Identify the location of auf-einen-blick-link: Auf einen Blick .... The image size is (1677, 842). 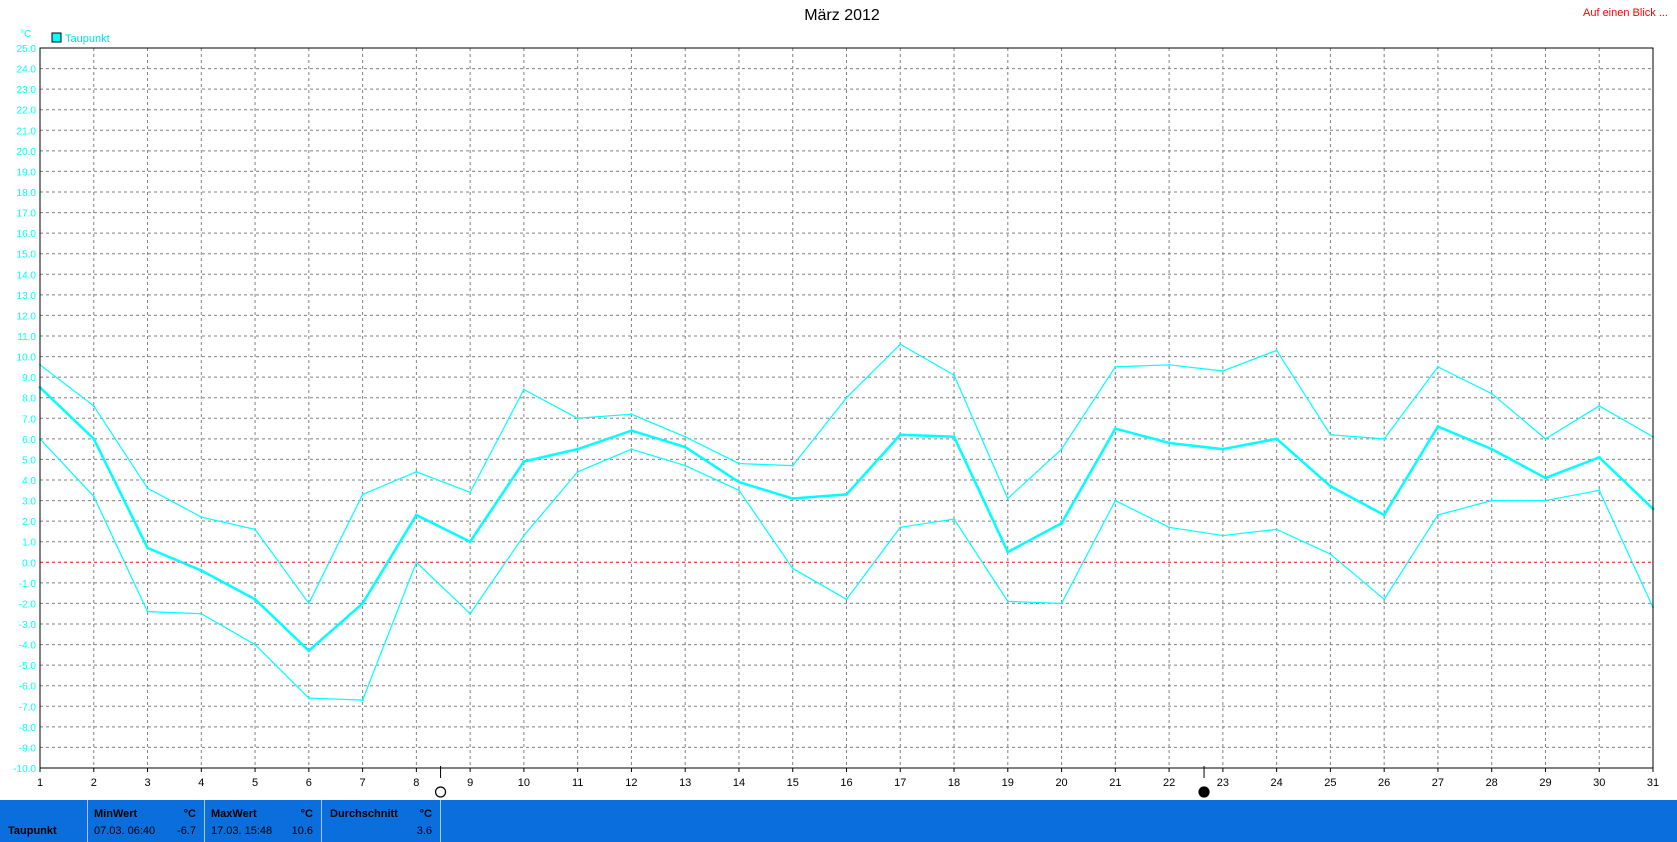
(1625, 13).